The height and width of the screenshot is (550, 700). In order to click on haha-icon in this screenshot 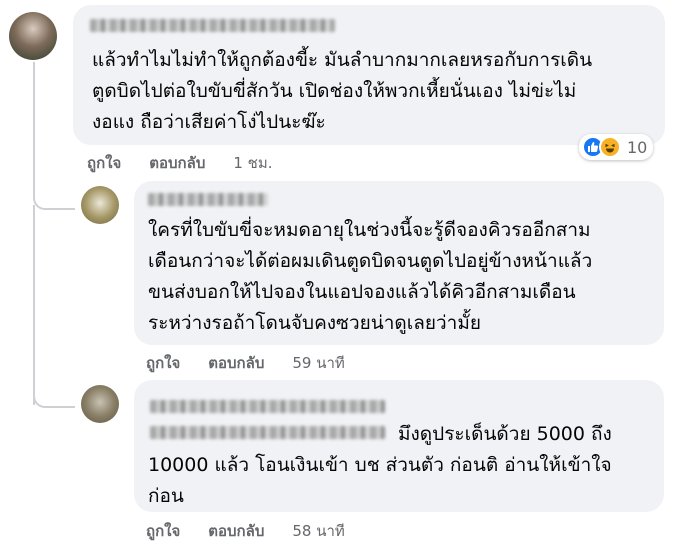, I will do `click(610, 147)`.